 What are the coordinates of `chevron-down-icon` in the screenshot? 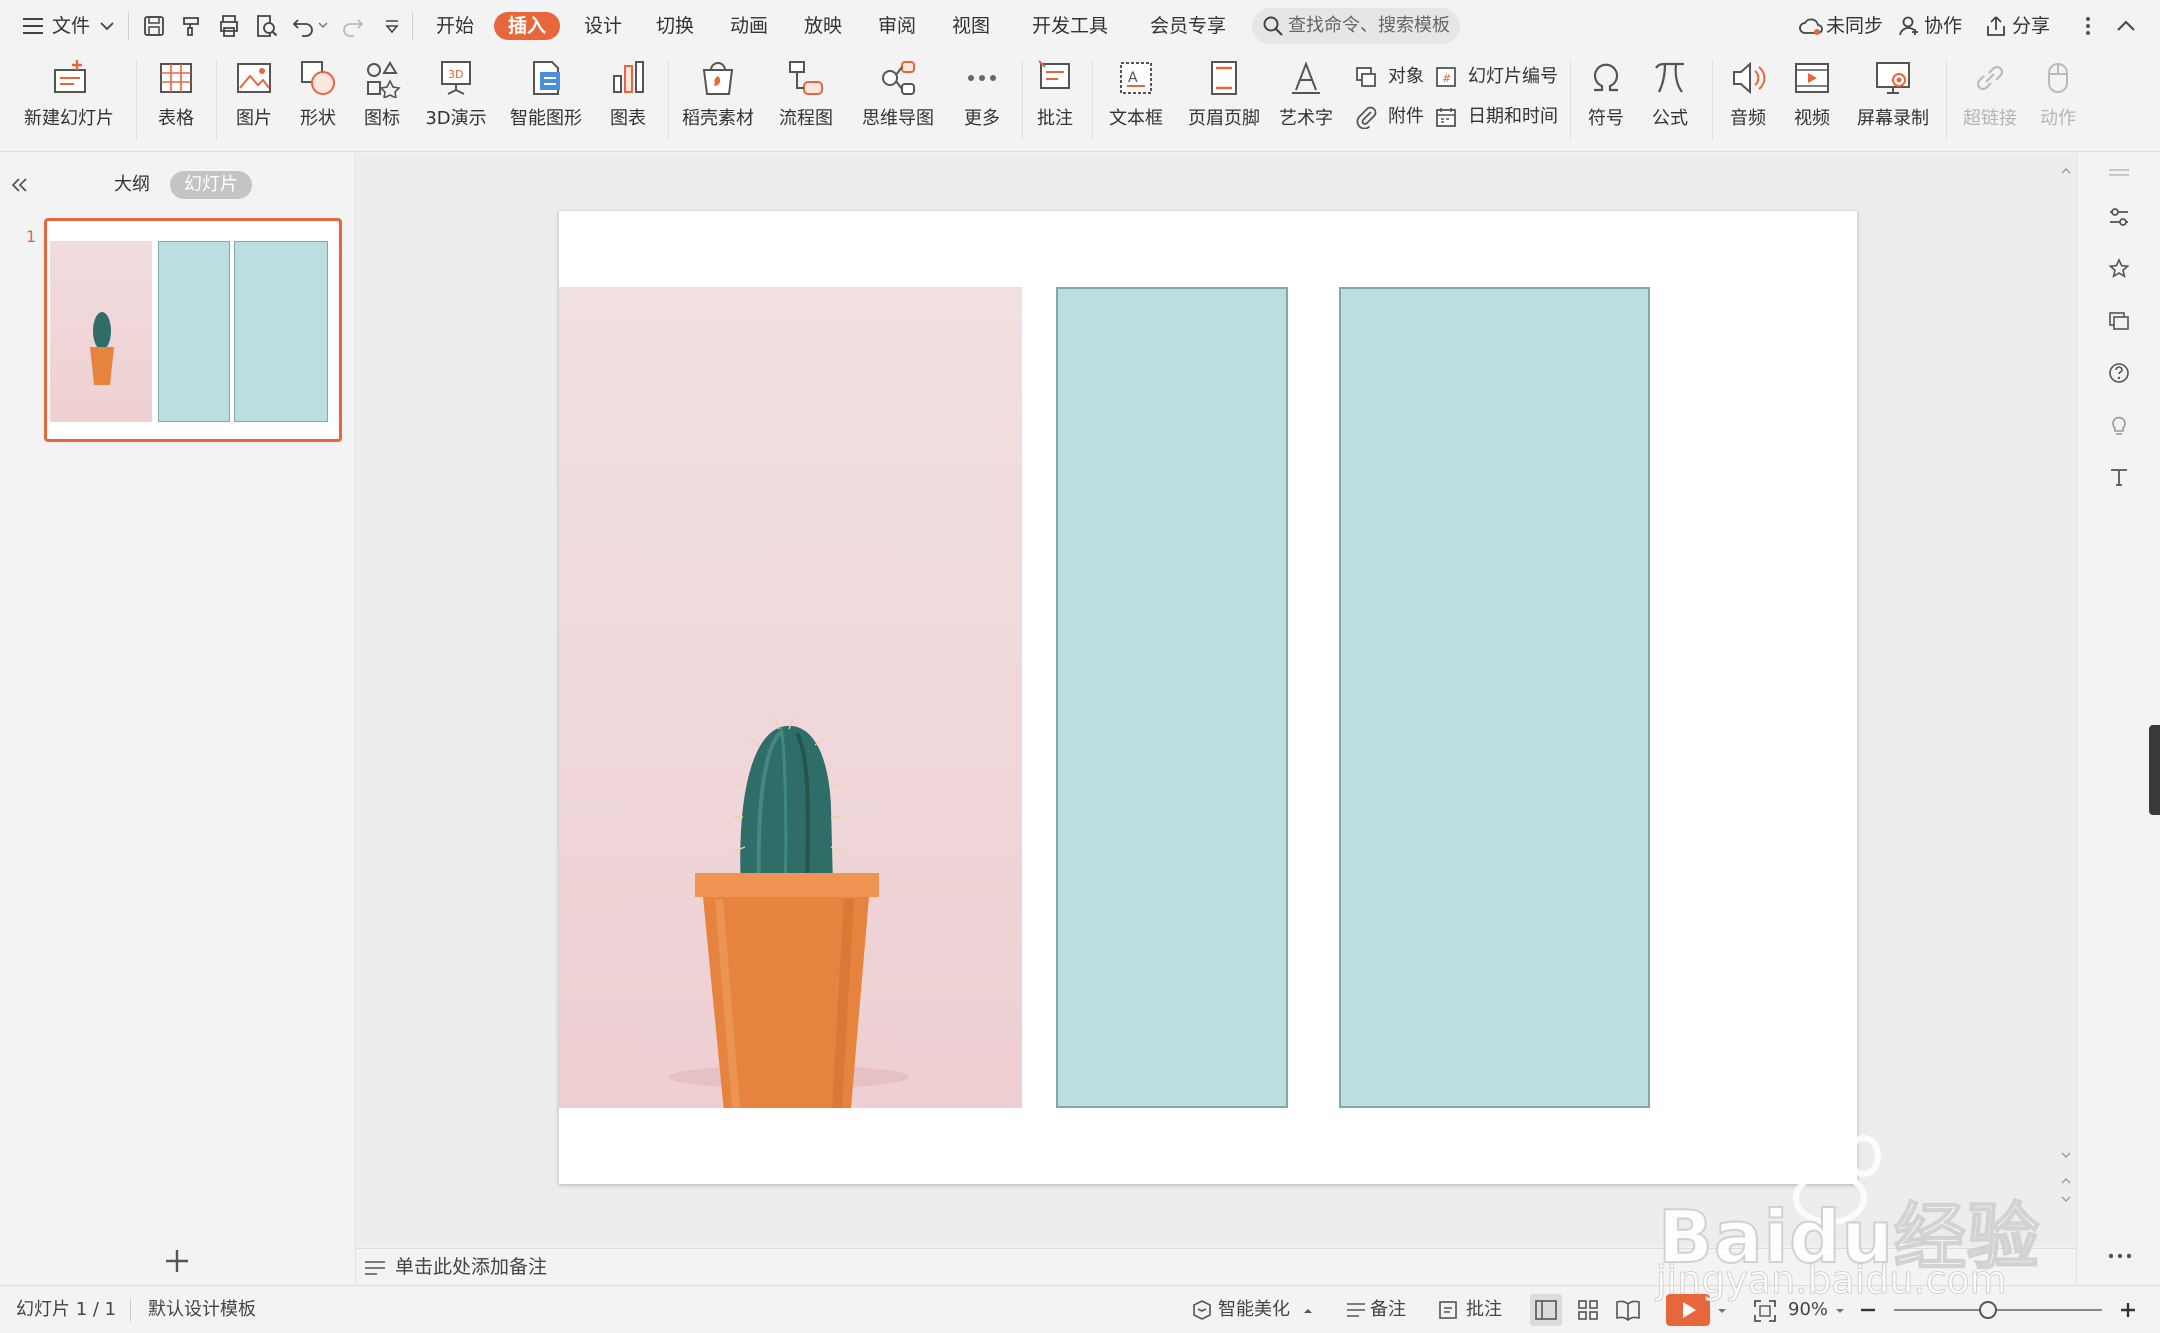 It's located at (107, 26).